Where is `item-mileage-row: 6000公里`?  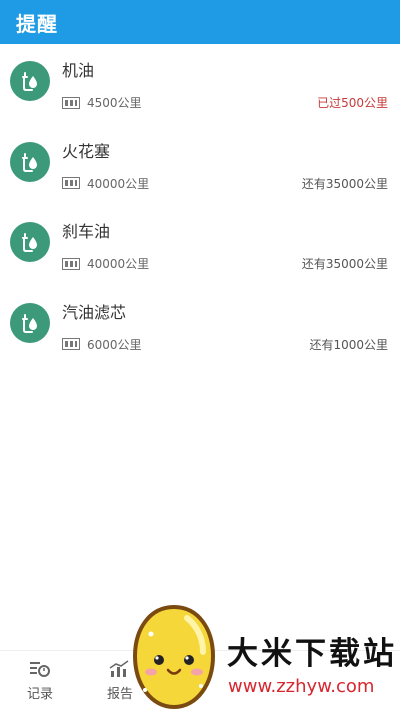 item-mileage-row: 6000公里 is located at coordinates (102, 344).